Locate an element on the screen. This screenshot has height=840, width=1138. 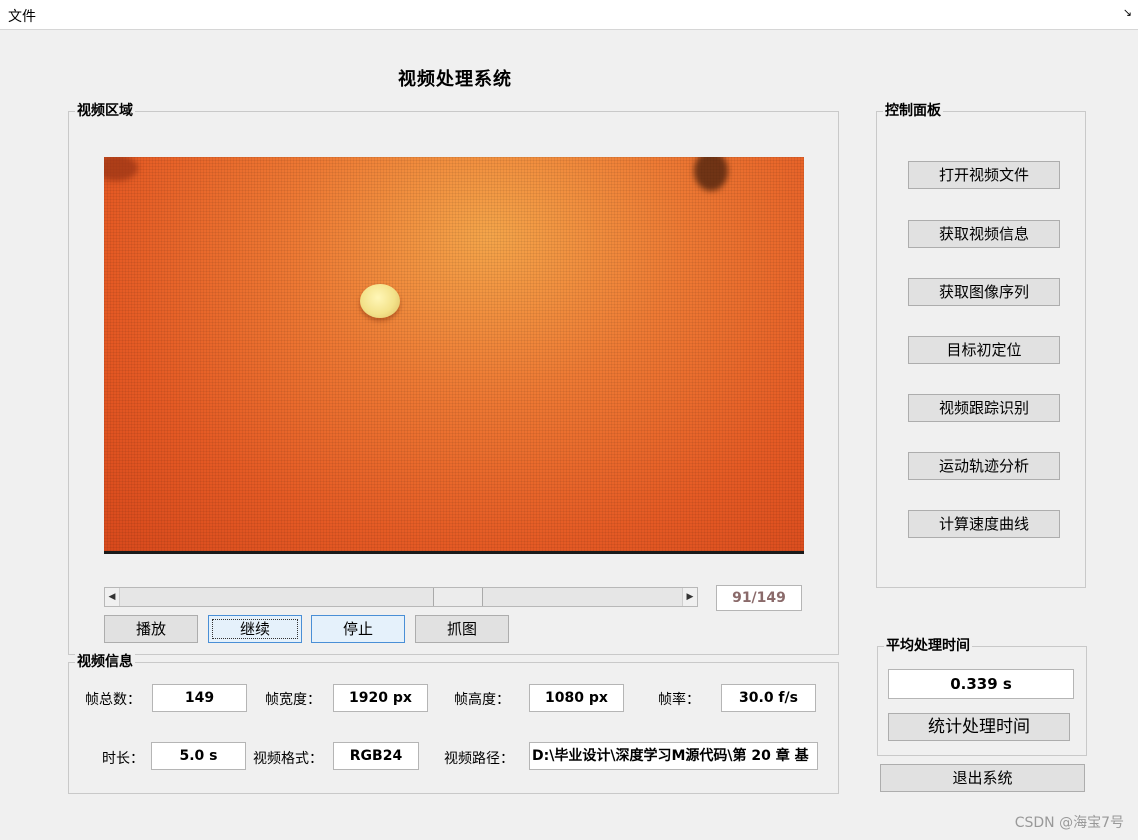
video-info-title: 视频信息 is located at coordinates (105, 662).